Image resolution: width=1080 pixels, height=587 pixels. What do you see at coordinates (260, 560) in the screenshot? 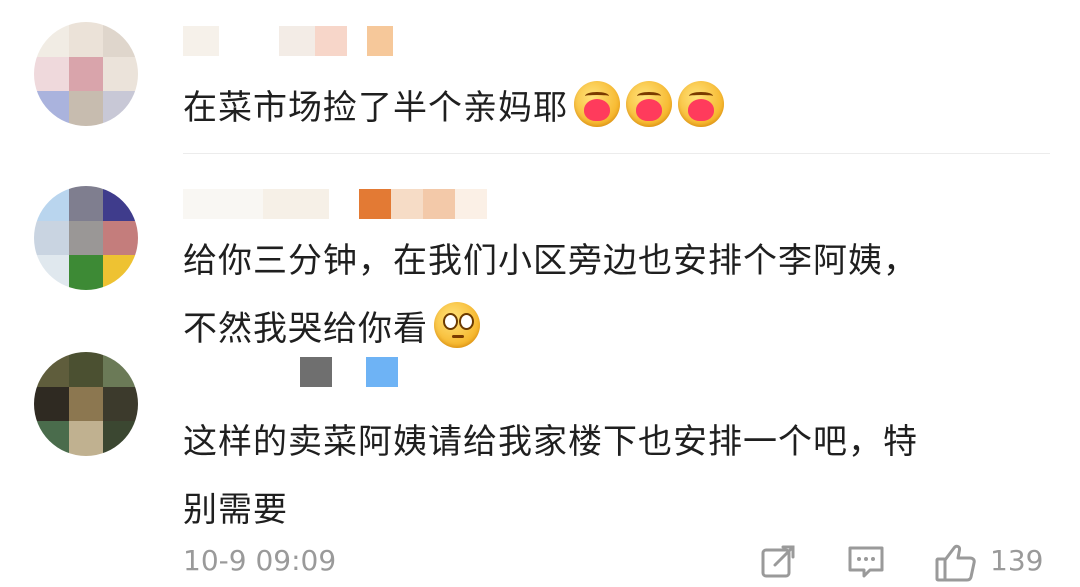
I see `timestamp: 10-9 09:09` at bounding box center [260, 560].